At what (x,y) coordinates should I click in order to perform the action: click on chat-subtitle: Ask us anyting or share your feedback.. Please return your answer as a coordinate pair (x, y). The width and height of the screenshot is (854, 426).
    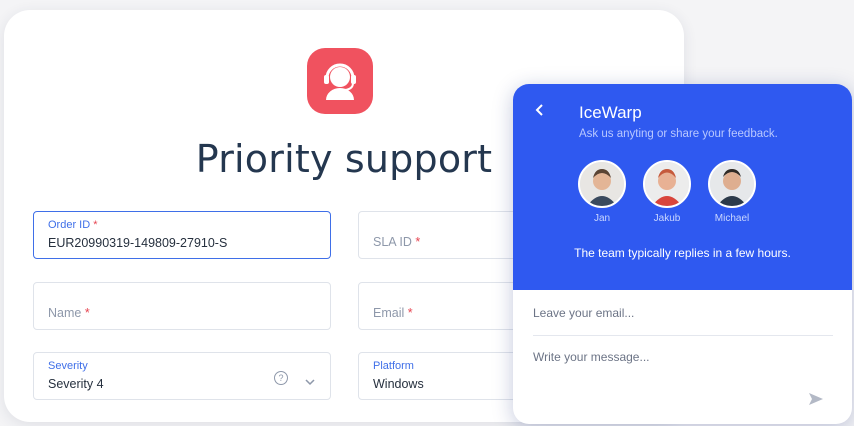
    Looking at the image, I should click on (678, 134).